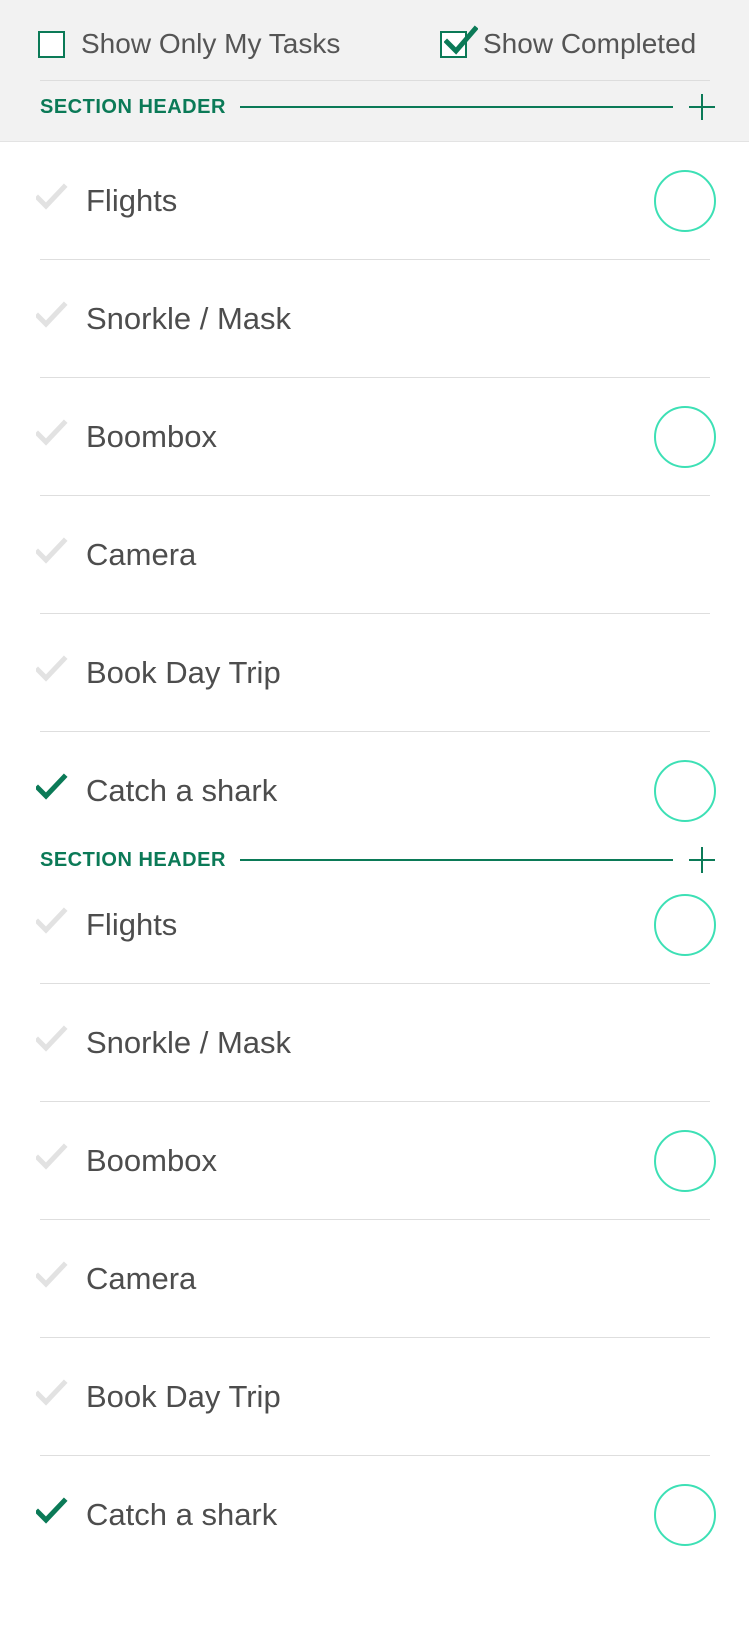  I want to click on show-only-my-tasks-checkbox, so click(51, 44).